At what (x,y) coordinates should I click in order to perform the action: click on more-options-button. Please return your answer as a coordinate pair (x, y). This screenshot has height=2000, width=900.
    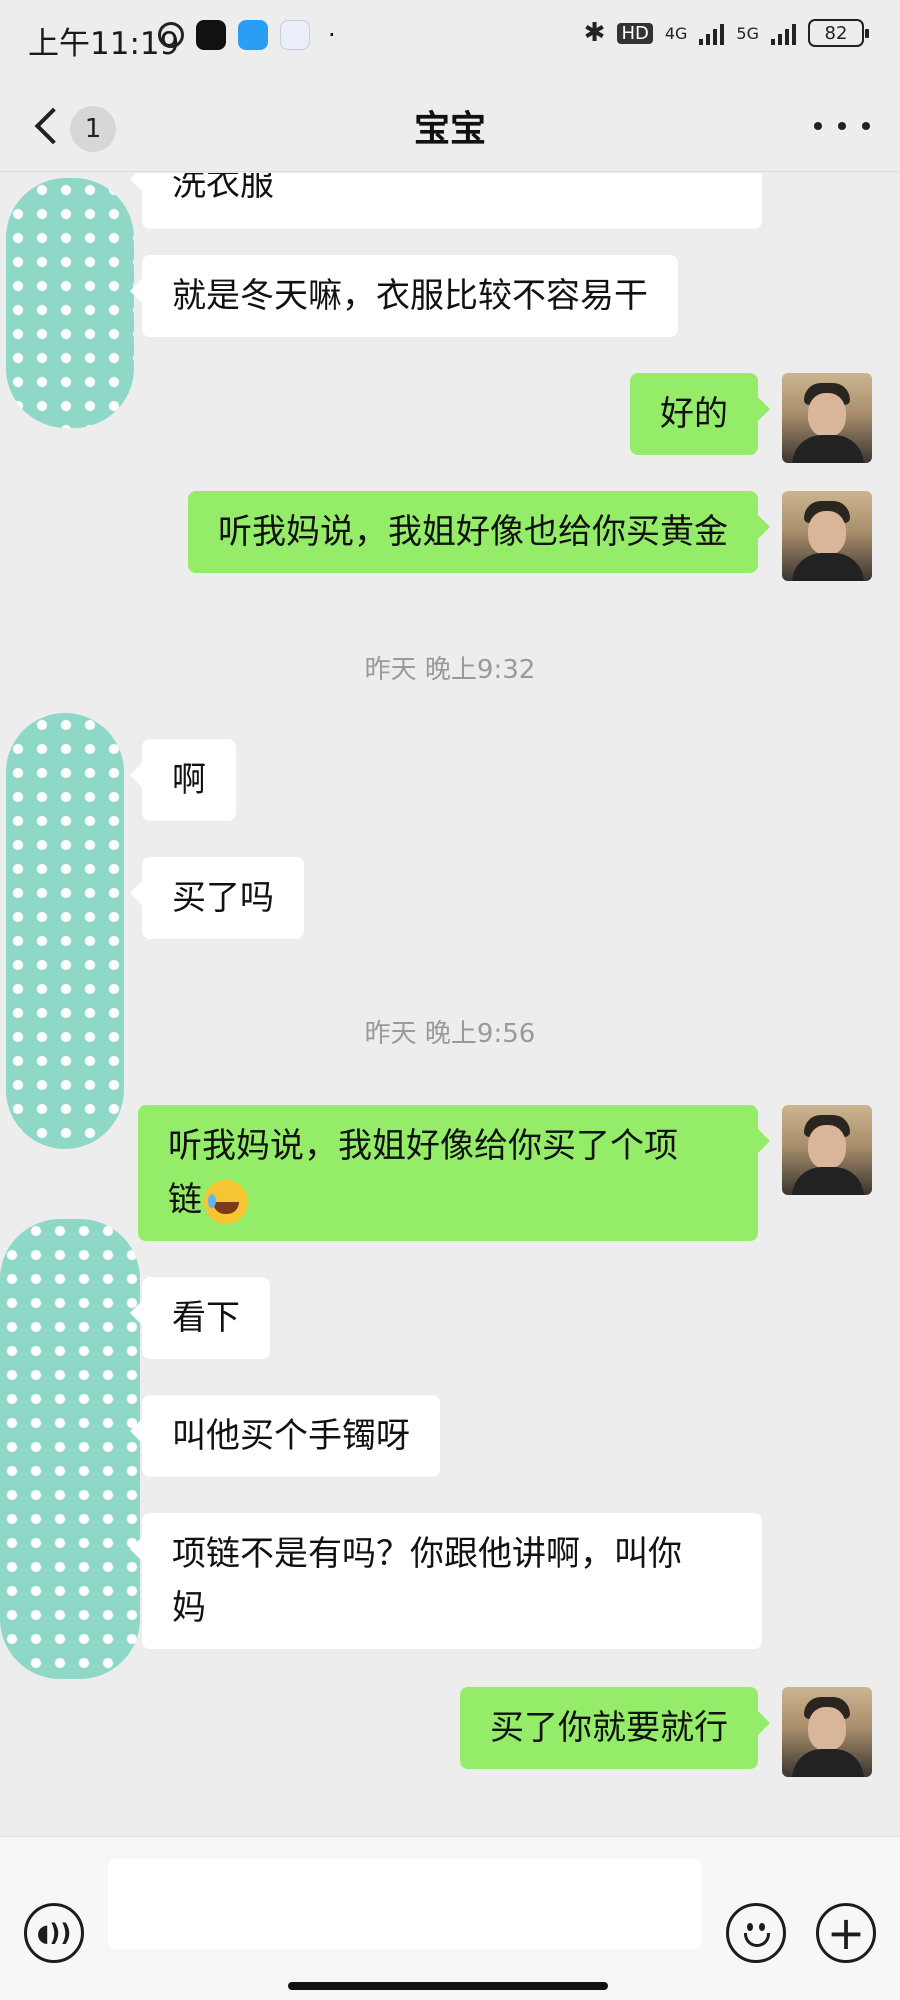
    Looking at the image, I should click on (842, 126).